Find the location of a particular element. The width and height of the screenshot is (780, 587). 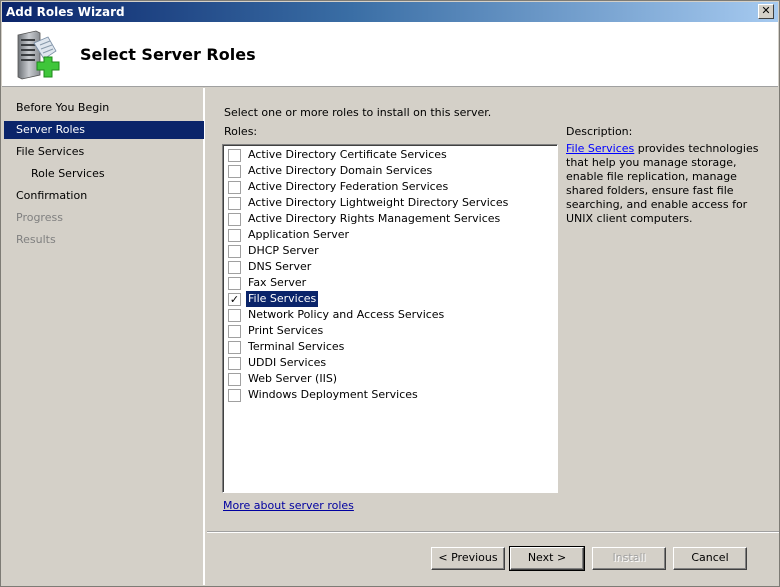

next-button: Next > is located at coordinates (547, 558).